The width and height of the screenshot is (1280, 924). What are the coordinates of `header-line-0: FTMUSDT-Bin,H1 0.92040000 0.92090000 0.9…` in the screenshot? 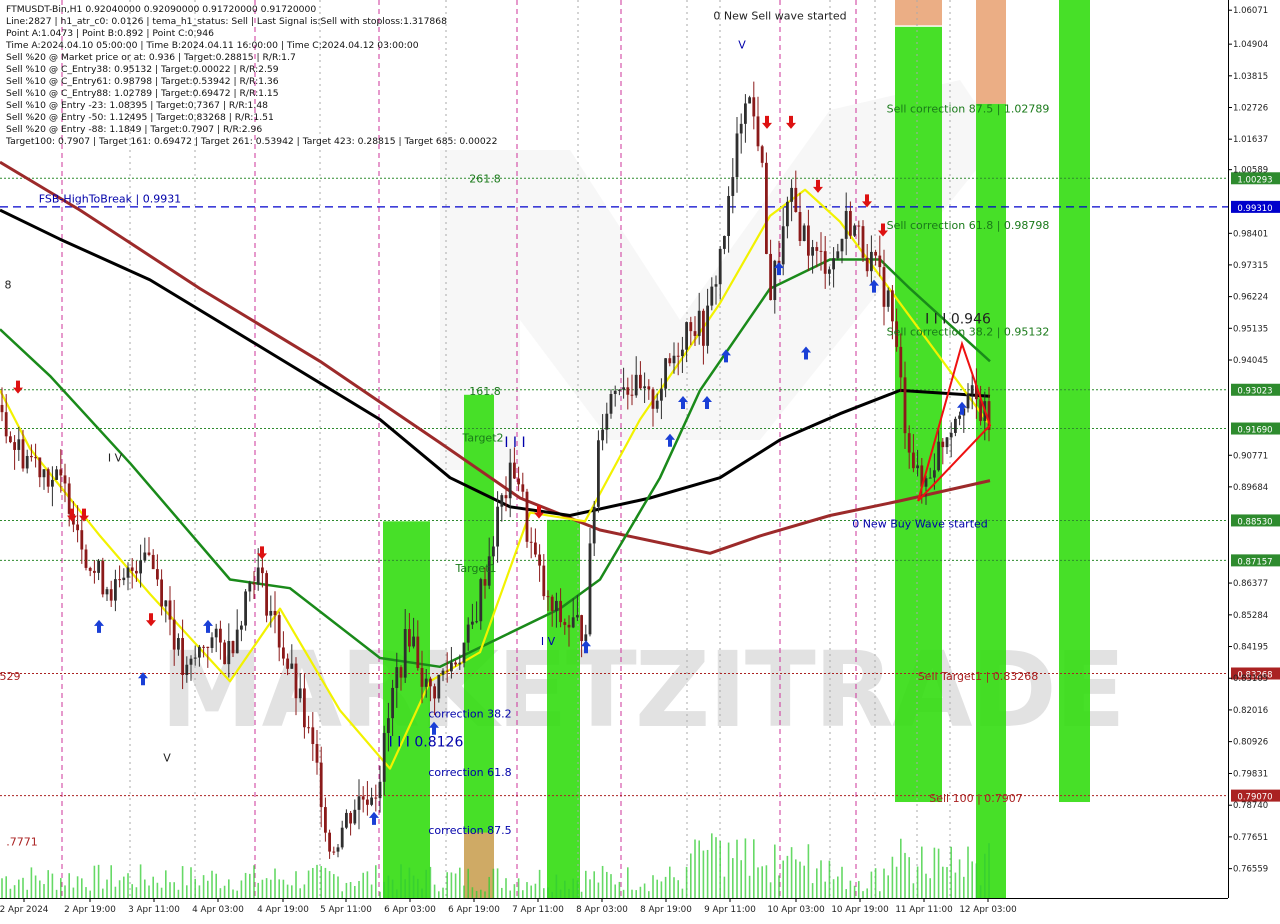 It's located at (161, 9).